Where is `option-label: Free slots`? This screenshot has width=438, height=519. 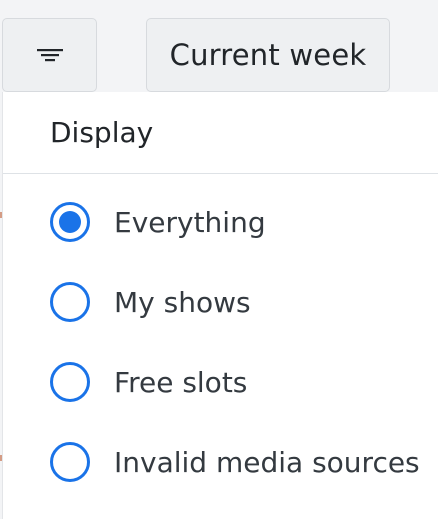
option-label: Free slots is located at coordinates (181, 382).